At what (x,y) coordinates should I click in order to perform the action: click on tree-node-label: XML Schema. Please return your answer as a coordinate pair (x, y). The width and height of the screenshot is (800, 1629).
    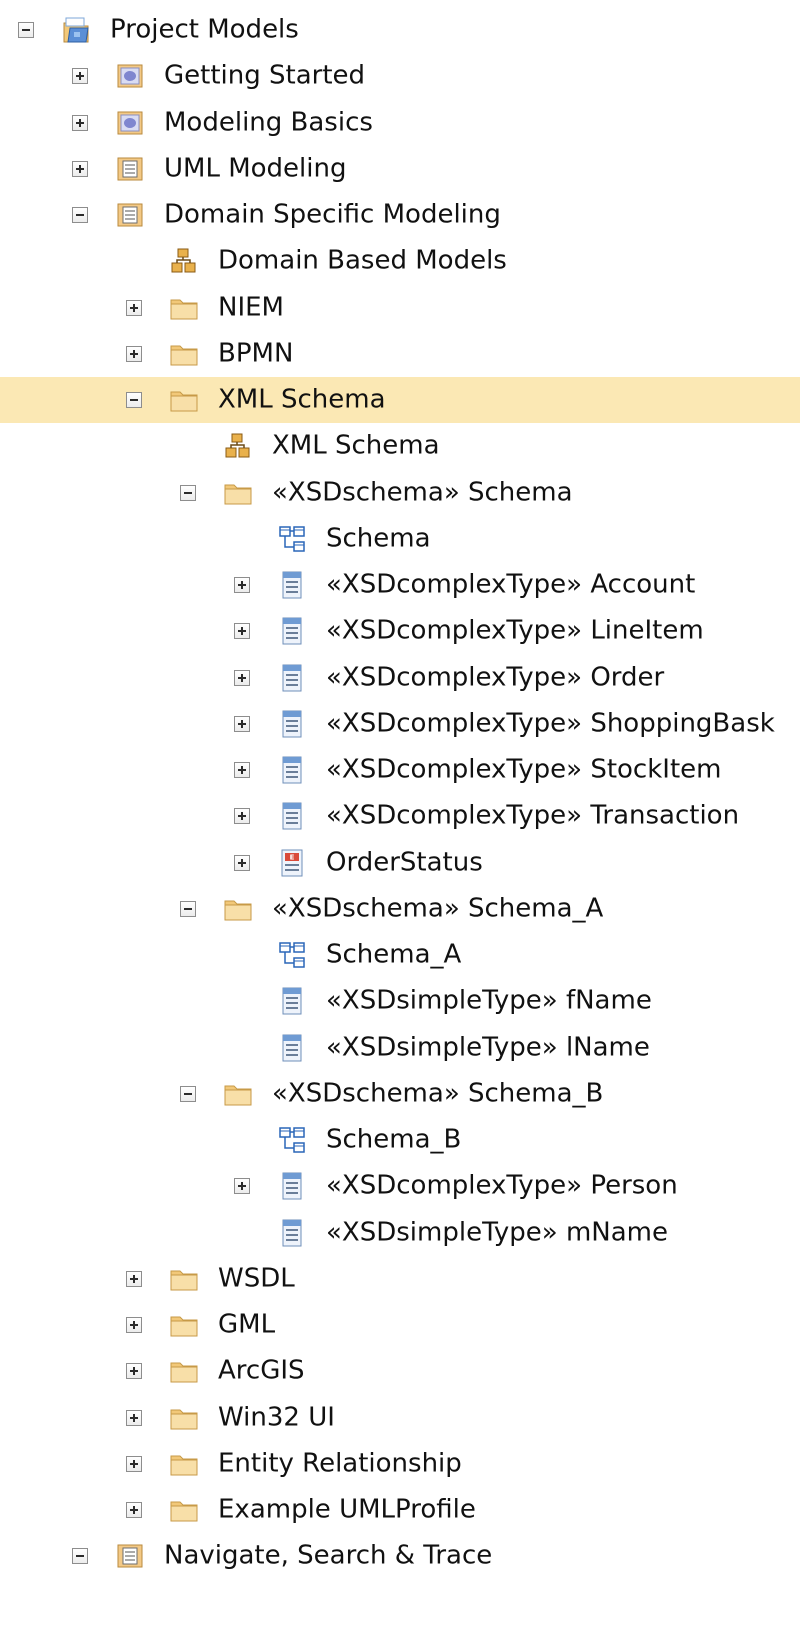
    Looking at the image, I should click on (356, 445).